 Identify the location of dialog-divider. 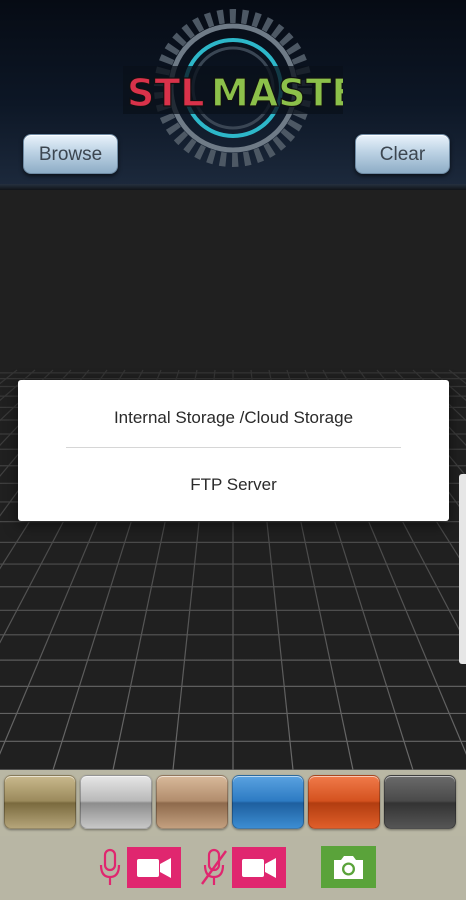
(233, 447).